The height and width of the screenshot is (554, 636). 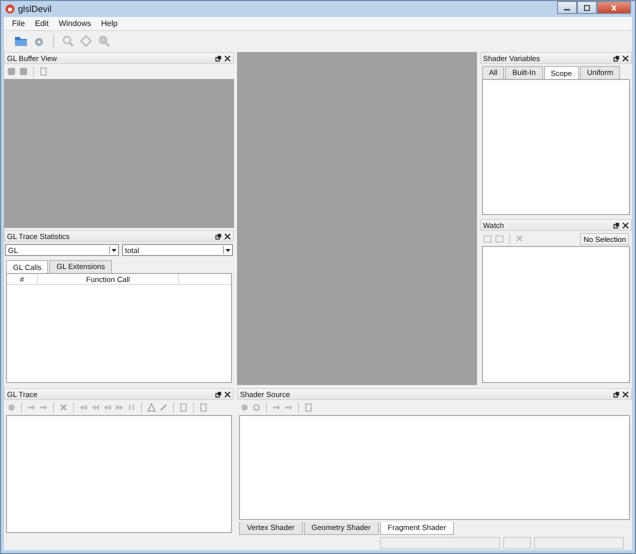 I want to click on window-title: glslDevil, so click(x=35, y=9).